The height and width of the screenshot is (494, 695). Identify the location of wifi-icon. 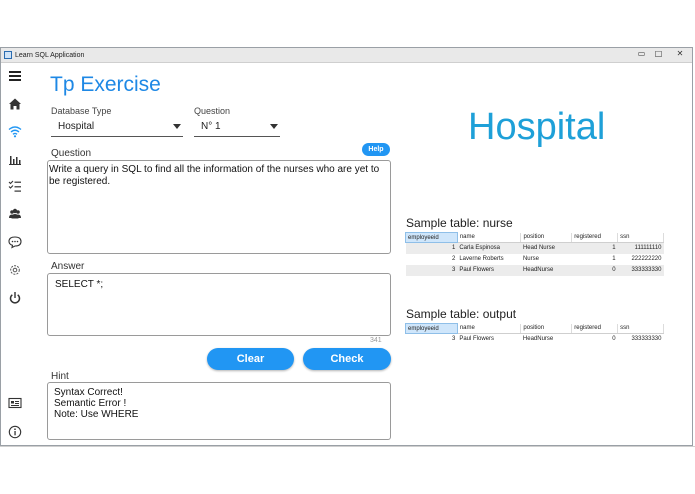
(15, 131).